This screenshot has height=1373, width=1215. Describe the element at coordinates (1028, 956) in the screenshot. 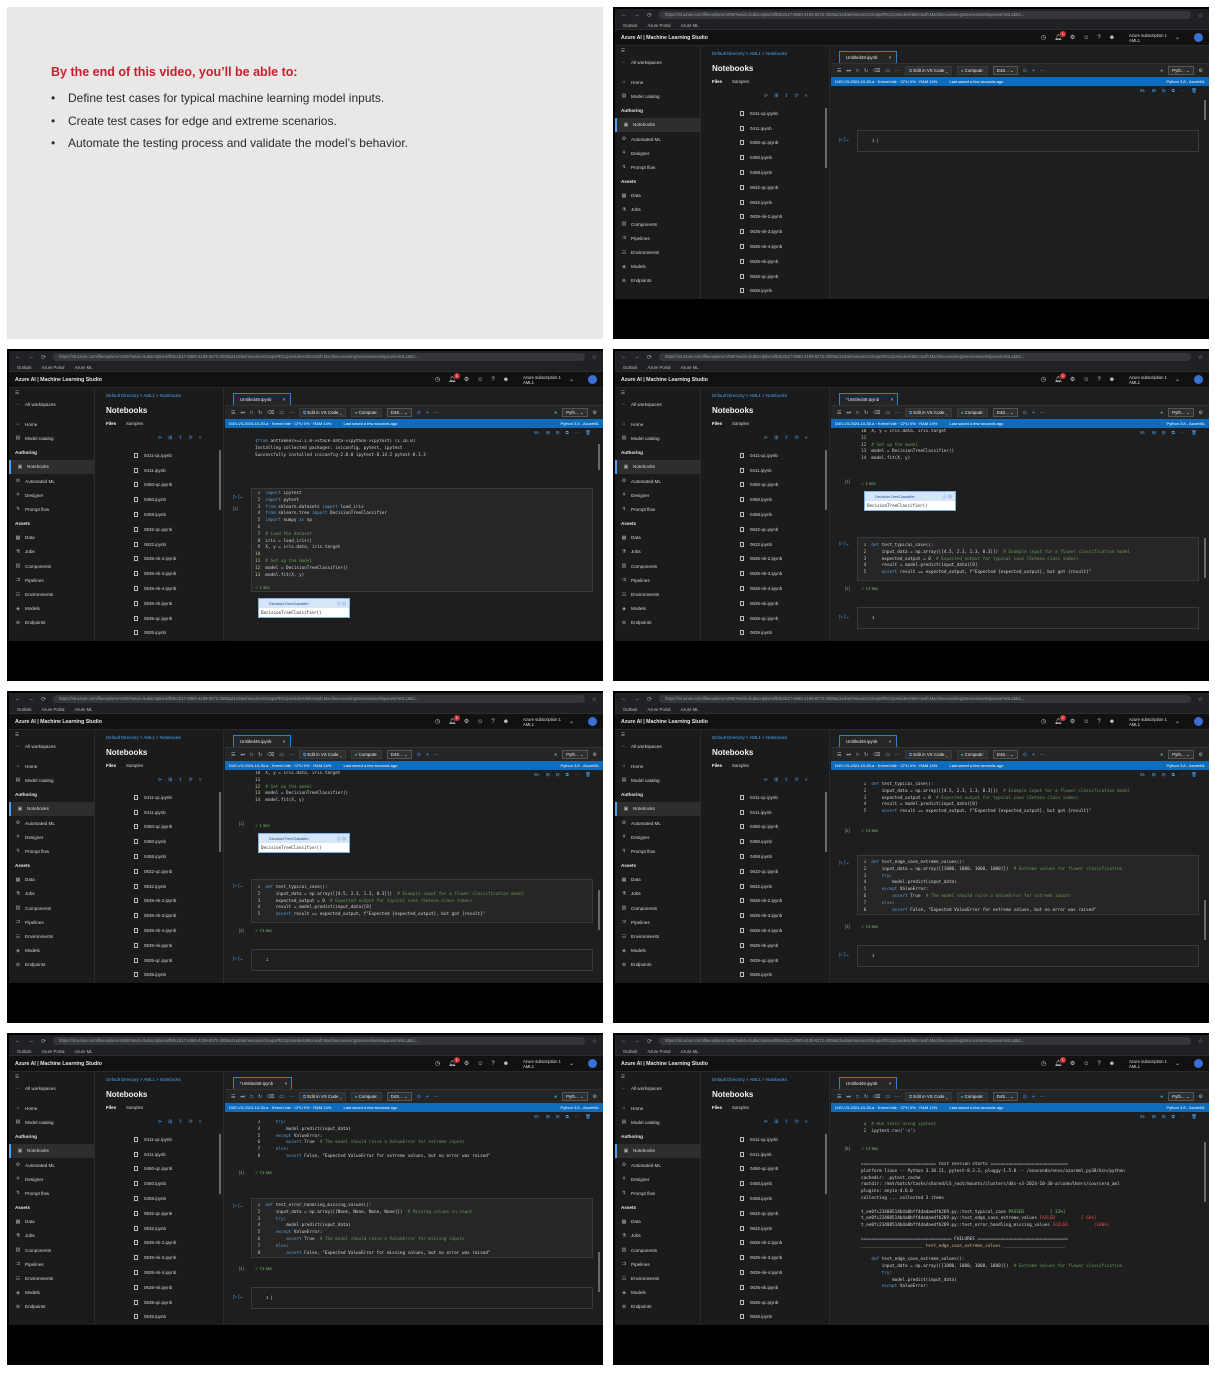

I see `empty-code-cell: 1` at that location.